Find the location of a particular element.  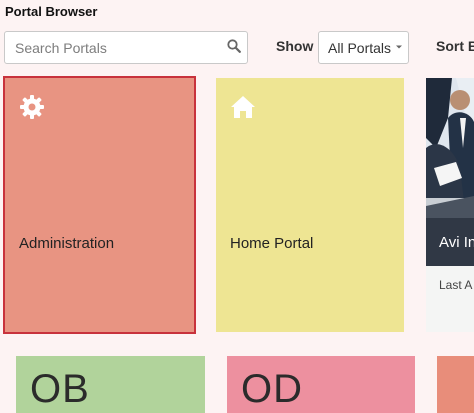

show-select-value: All Portals is located at coordinates (360, 48).